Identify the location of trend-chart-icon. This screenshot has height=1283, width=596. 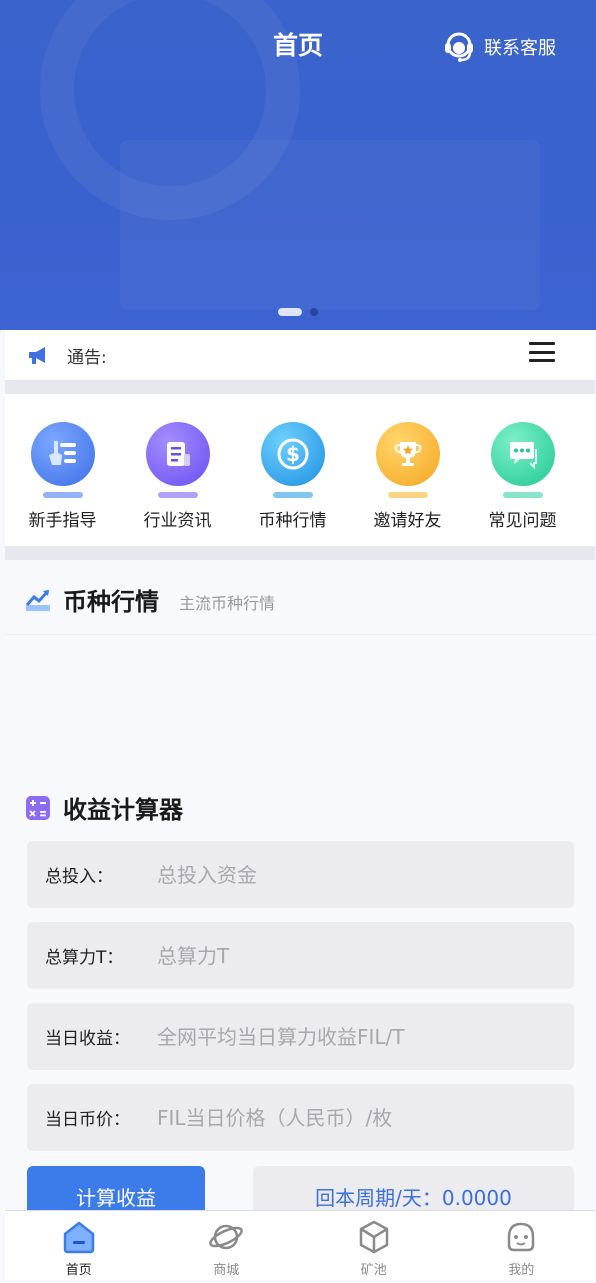
(37, 600).